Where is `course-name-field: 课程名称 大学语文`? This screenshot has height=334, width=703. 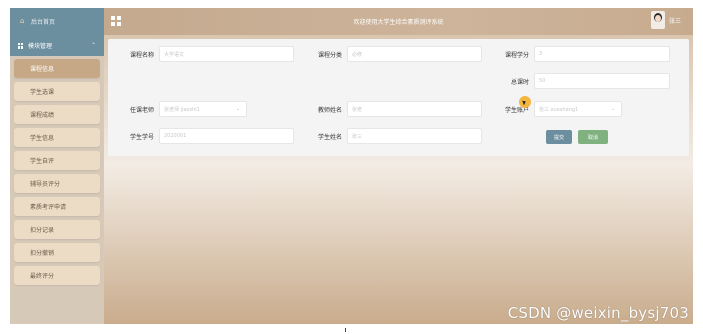
course-name-field: 课程名称 大学语文 is located at coordinates (207, 54).